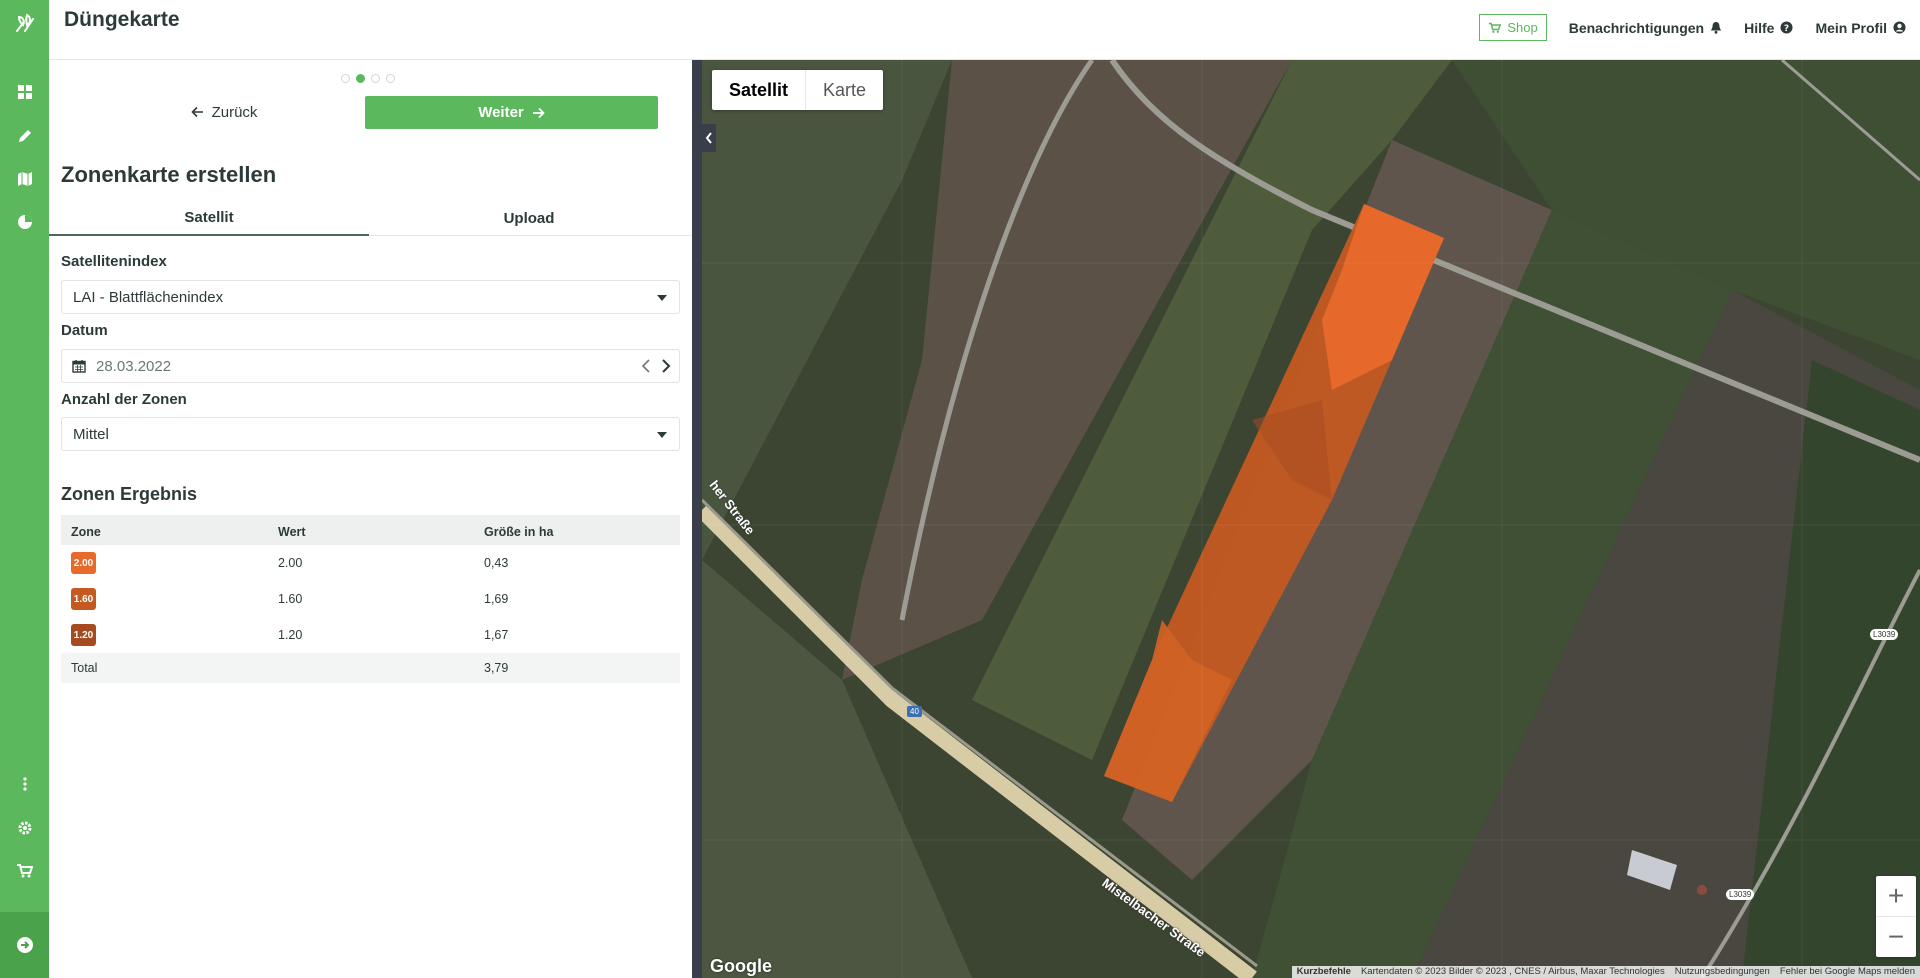 This screenshot has width=1920, height=978. I want to click on map-icon, so click(24, 179).